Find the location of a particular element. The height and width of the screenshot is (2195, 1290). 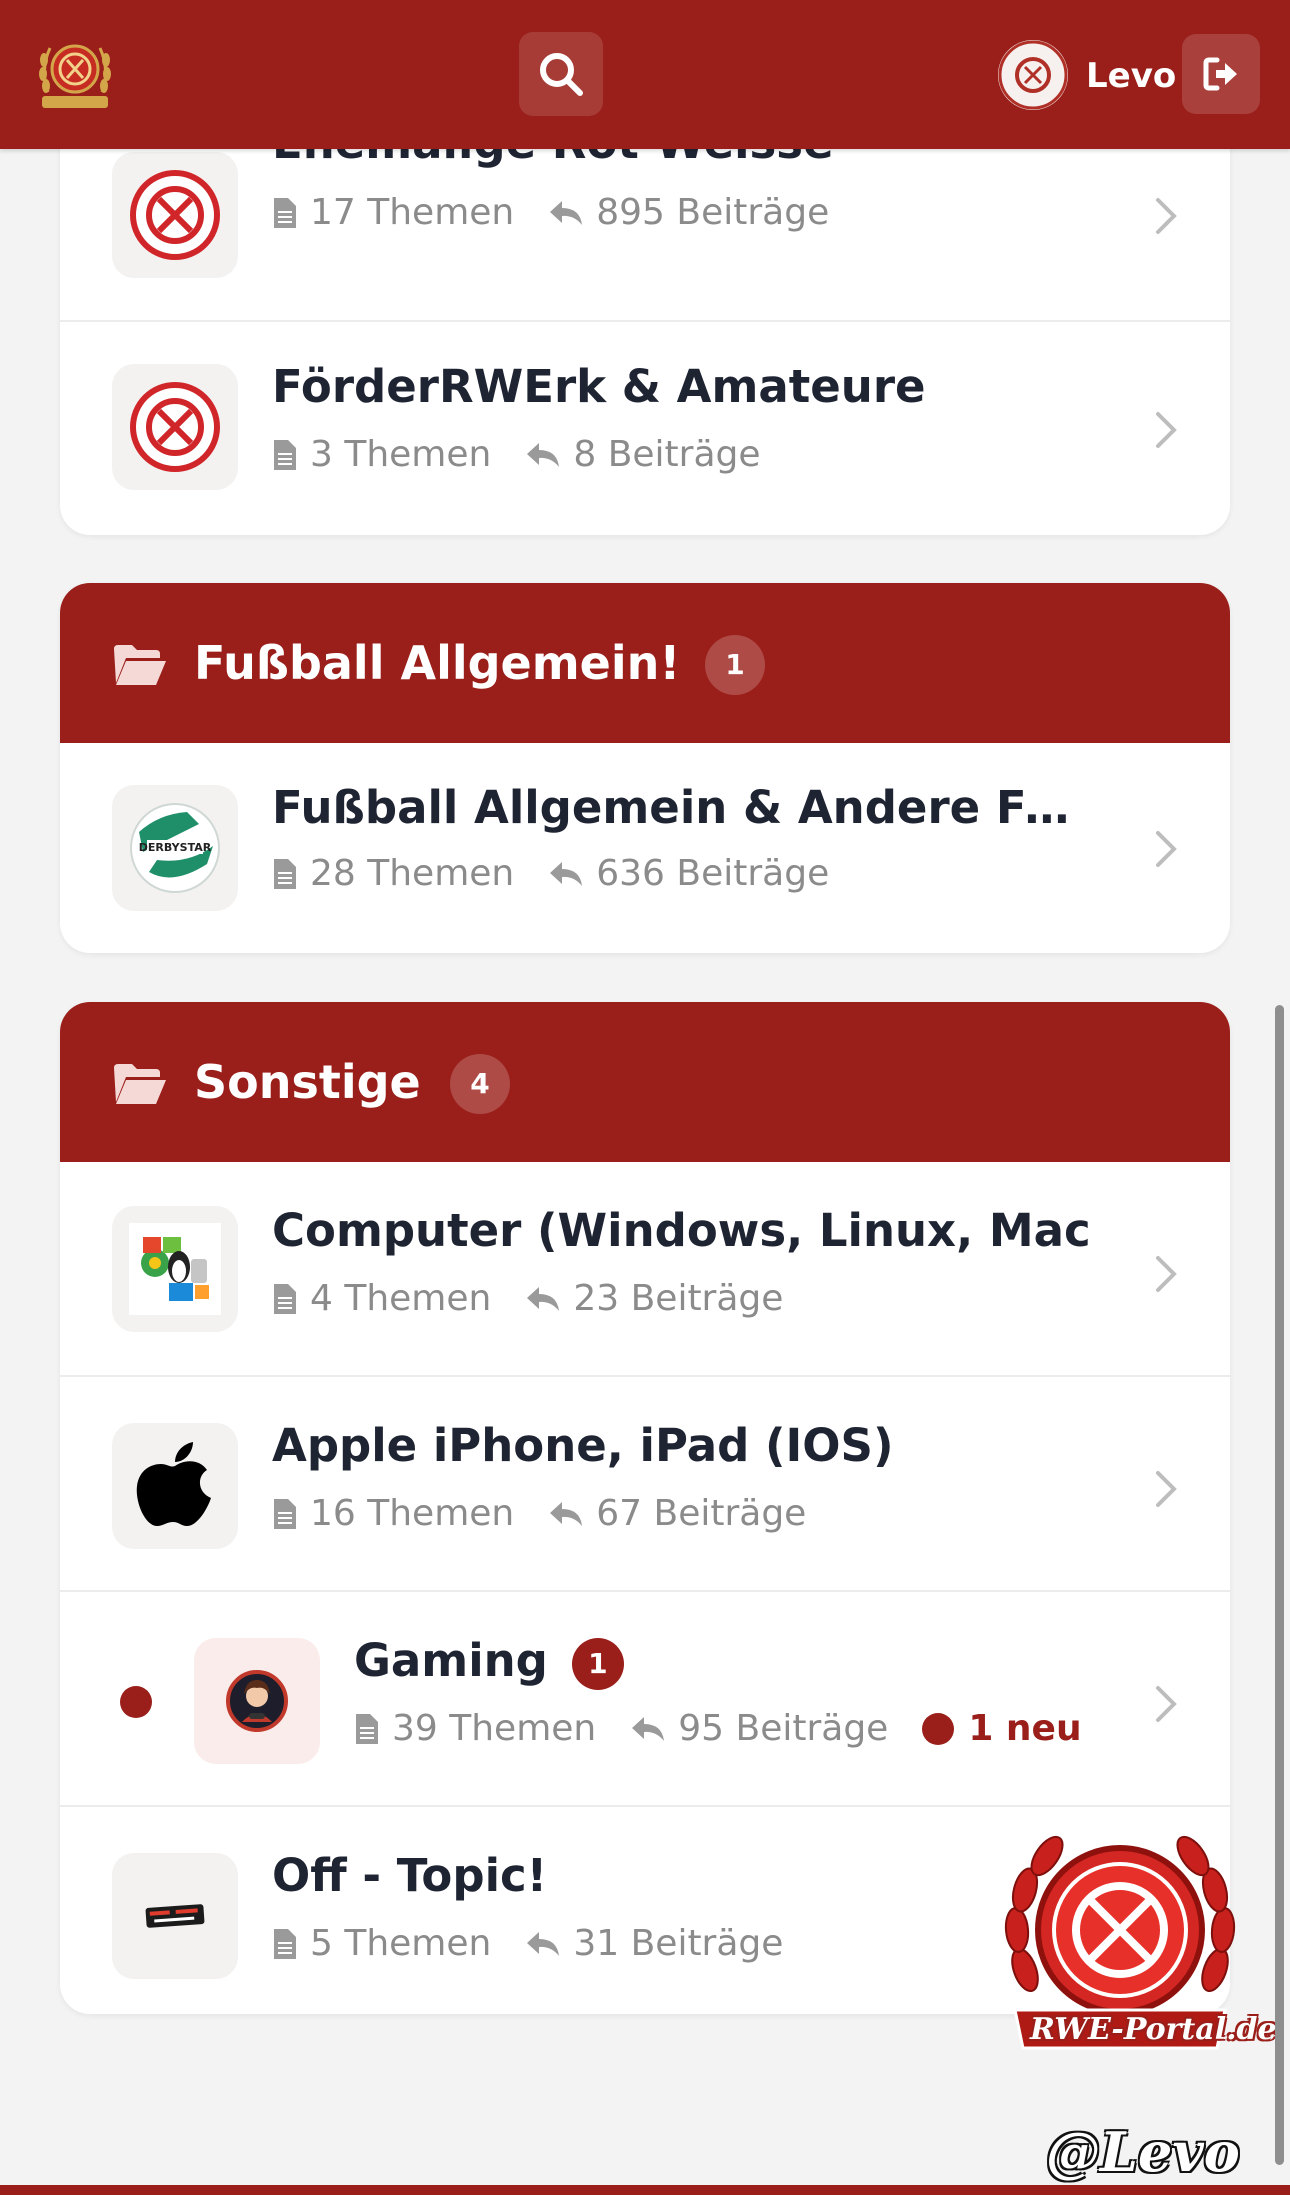

logout-icon is located at coordinates (1220, 74).